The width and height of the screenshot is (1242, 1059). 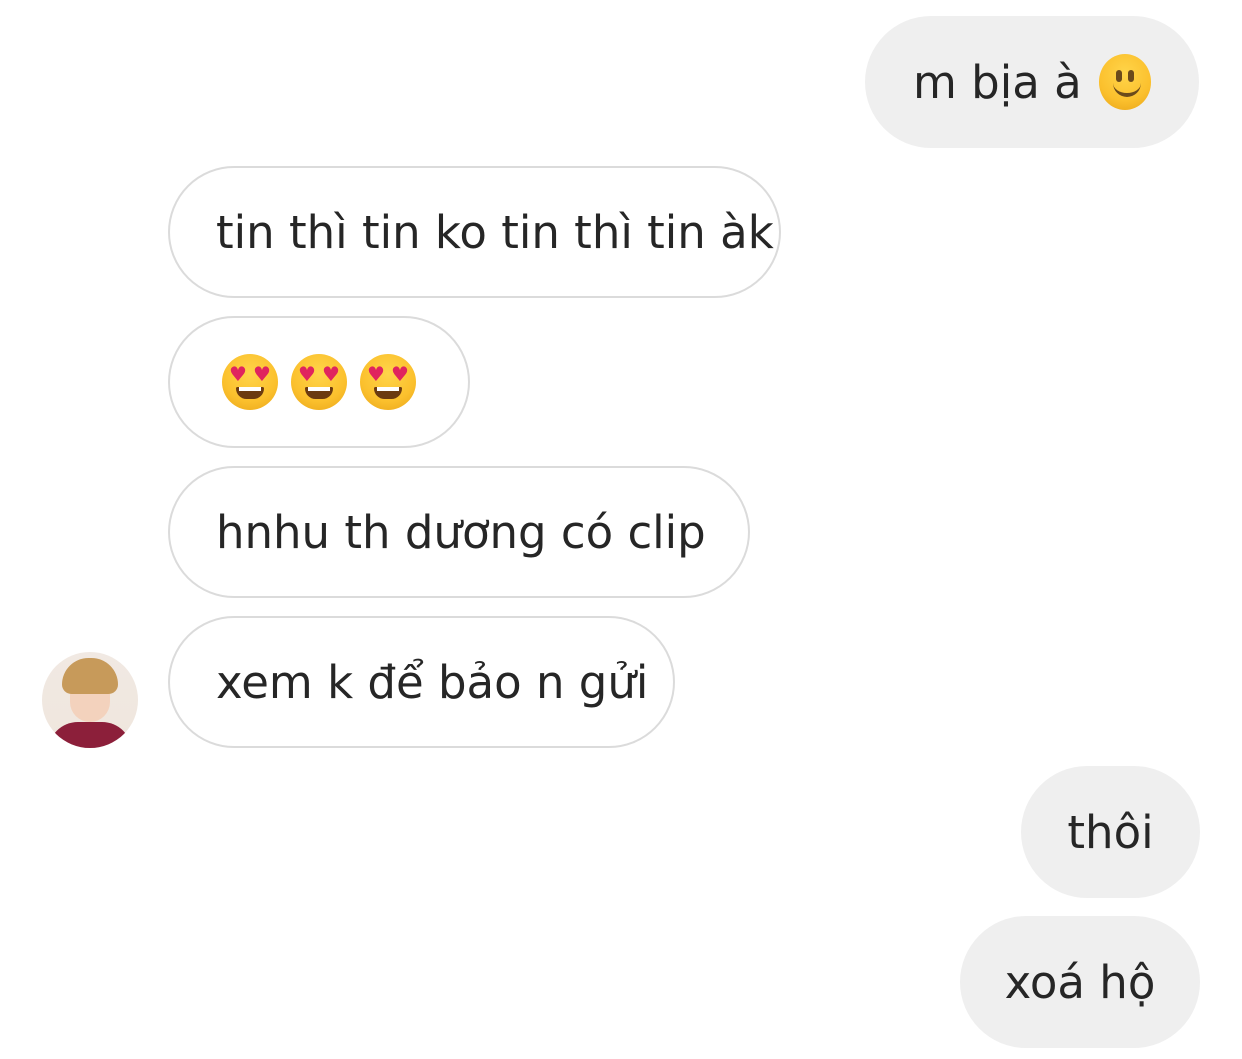 What do you see at coordinates (1124, 82) in the screenshot?
I see `slightly-smiling-face-icon` at bounding box center [1124, 82].